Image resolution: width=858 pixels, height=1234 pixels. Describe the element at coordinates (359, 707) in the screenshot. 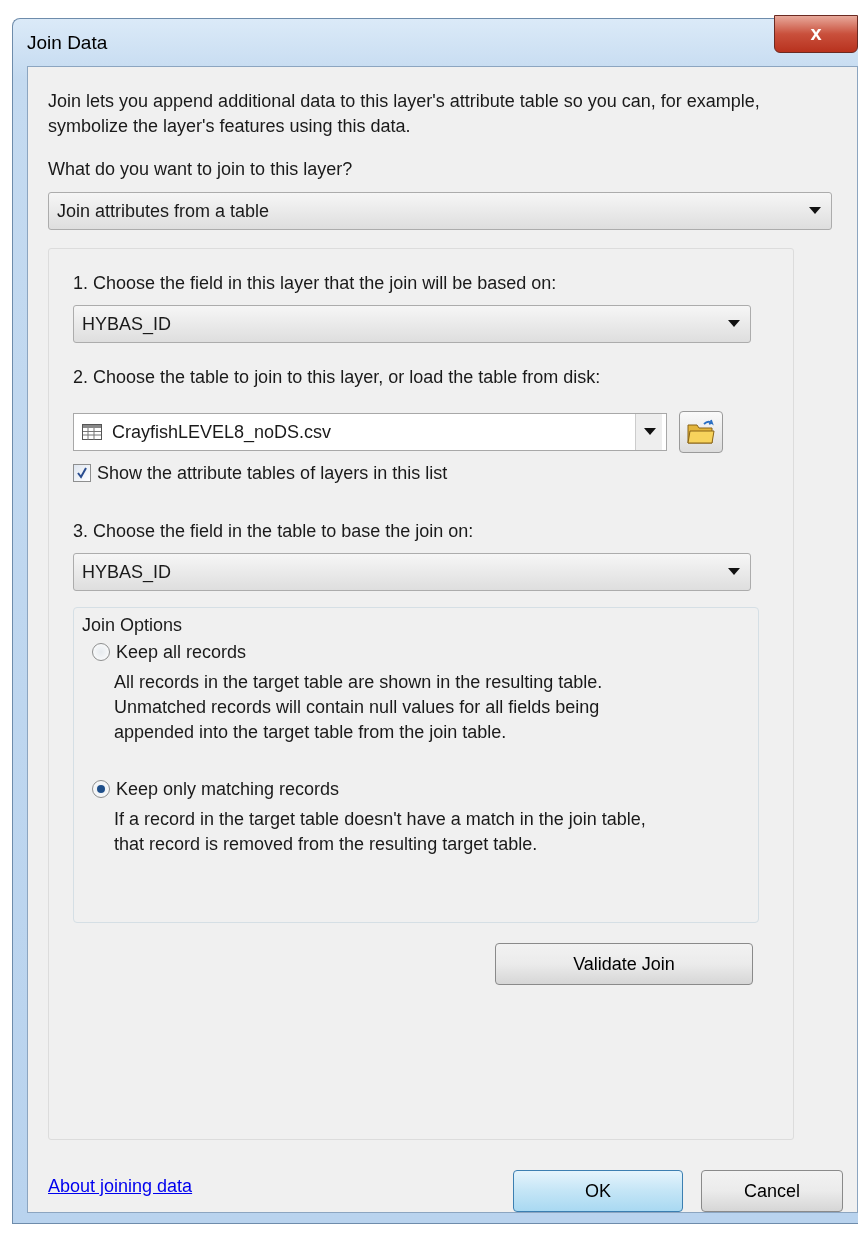

I see `option-description: All records in the target table are shown in the resulting table. Unmatched records will contain null values for all fields being appended into the target table from the join table.` at that location.